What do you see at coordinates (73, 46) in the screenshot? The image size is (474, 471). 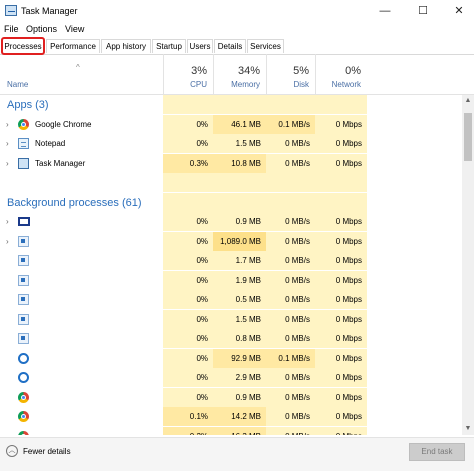 I see `tab-performance: Performance` at bounding box center [73, 46].